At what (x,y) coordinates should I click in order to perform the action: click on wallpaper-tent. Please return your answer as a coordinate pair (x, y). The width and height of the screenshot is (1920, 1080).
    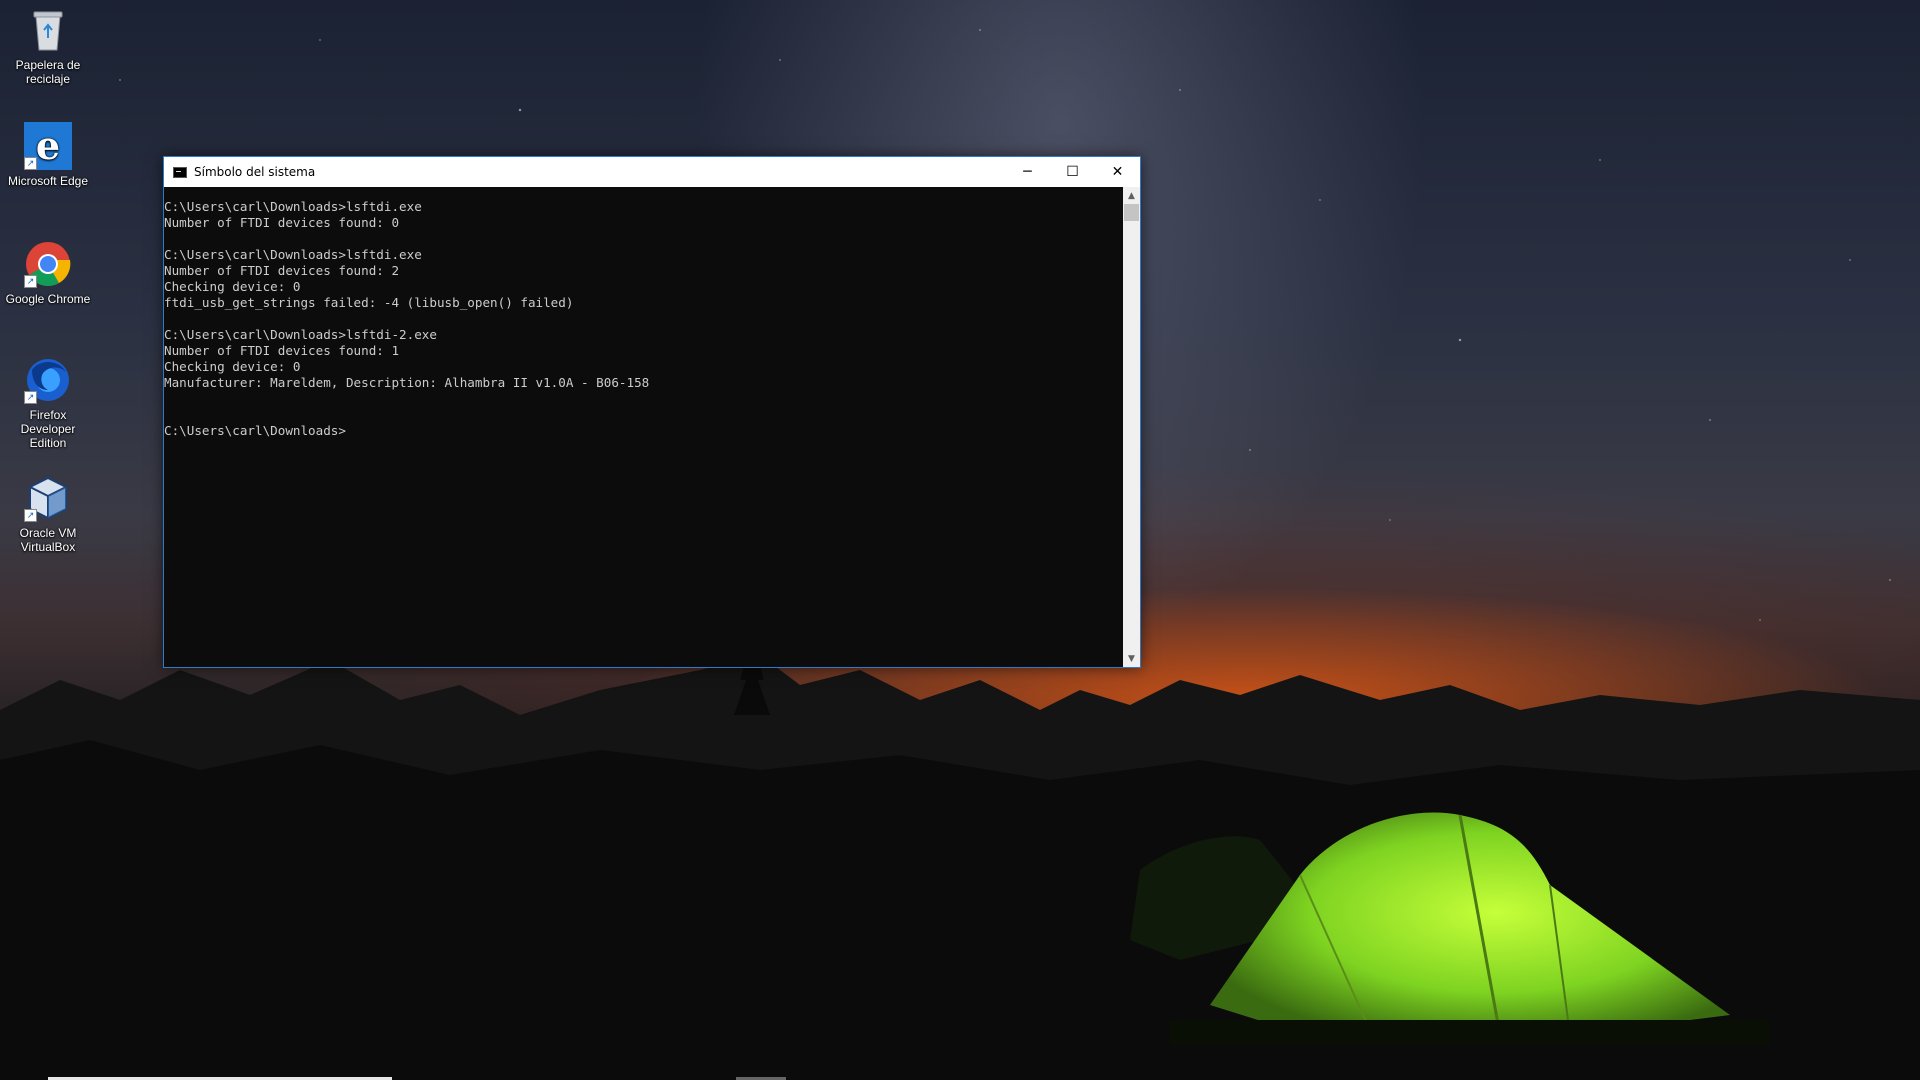
    Looking at the image, I should click on (1470, 928).